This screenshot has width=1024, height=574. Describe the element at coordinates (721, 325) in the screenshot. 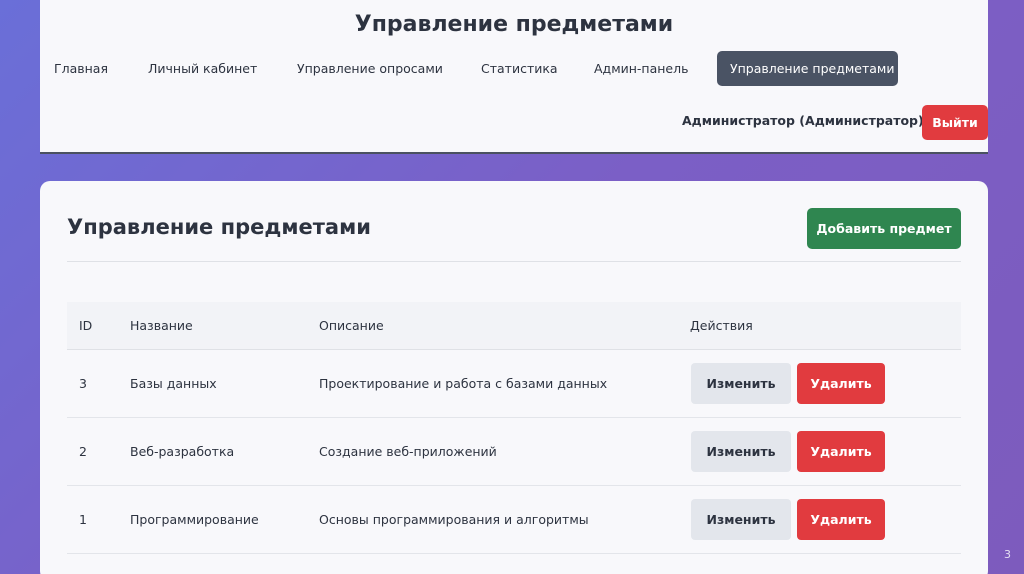

I see `column-actions: Действия` at that location.